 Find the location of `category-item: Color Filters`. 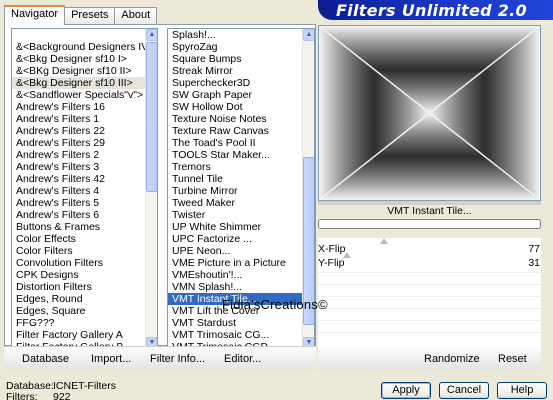

category-item: Color Filters is located at coordinates (79, 251).